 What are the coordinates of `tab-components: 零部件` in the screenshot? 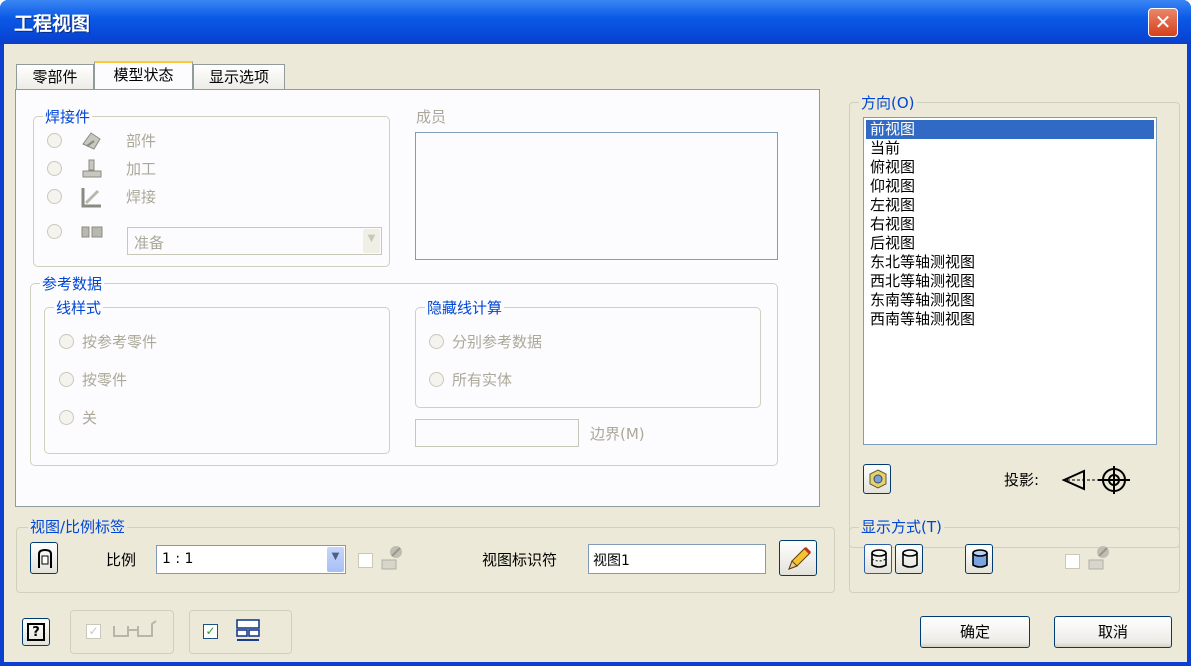 It's located at (55, 77).